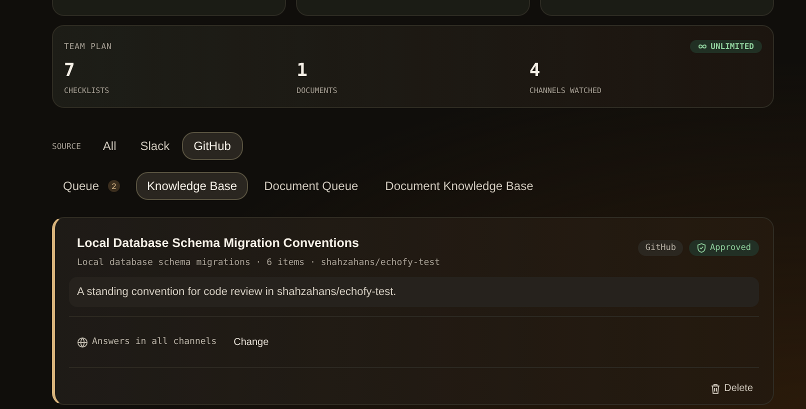 This screenshot has height=409, width=806. I want to click on source-label: SOURCE, so click(66, 146).